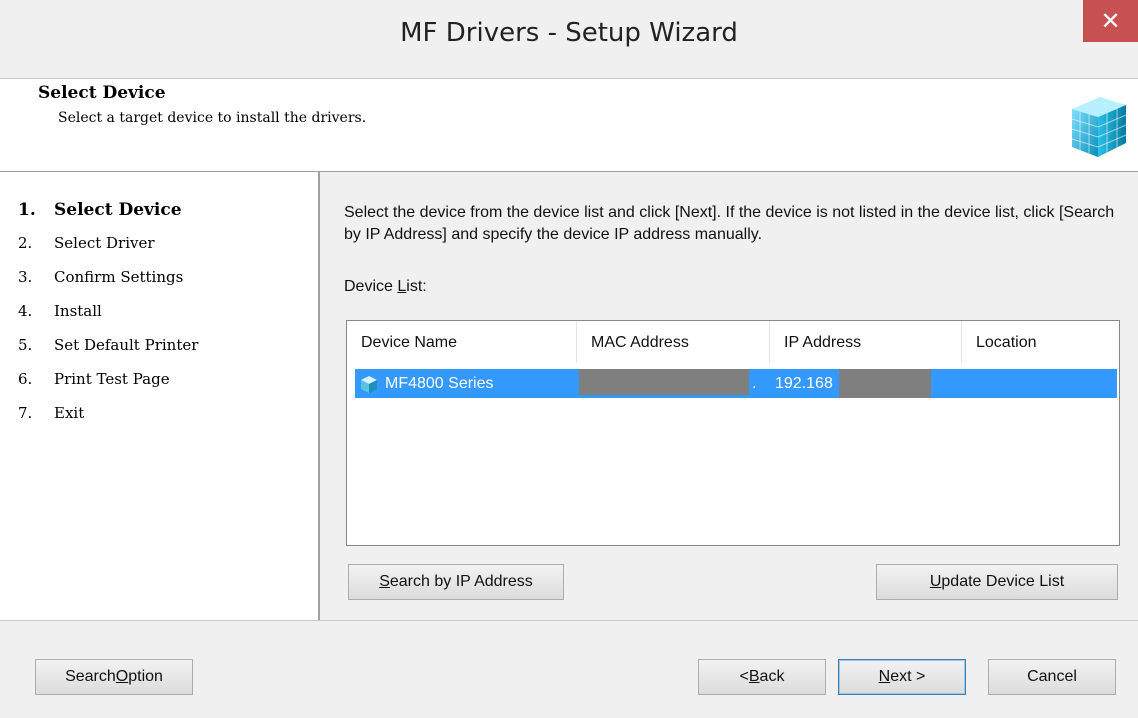  I want to click on next-button: Next >, so click(902, 677).